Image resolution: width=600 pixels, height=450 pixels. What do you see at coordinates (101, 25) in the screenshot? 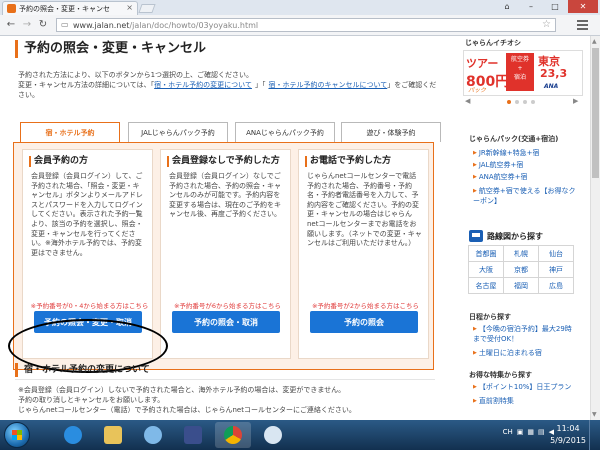
I see `url-host: www.jalan.net` at bounding box center [101, 25].